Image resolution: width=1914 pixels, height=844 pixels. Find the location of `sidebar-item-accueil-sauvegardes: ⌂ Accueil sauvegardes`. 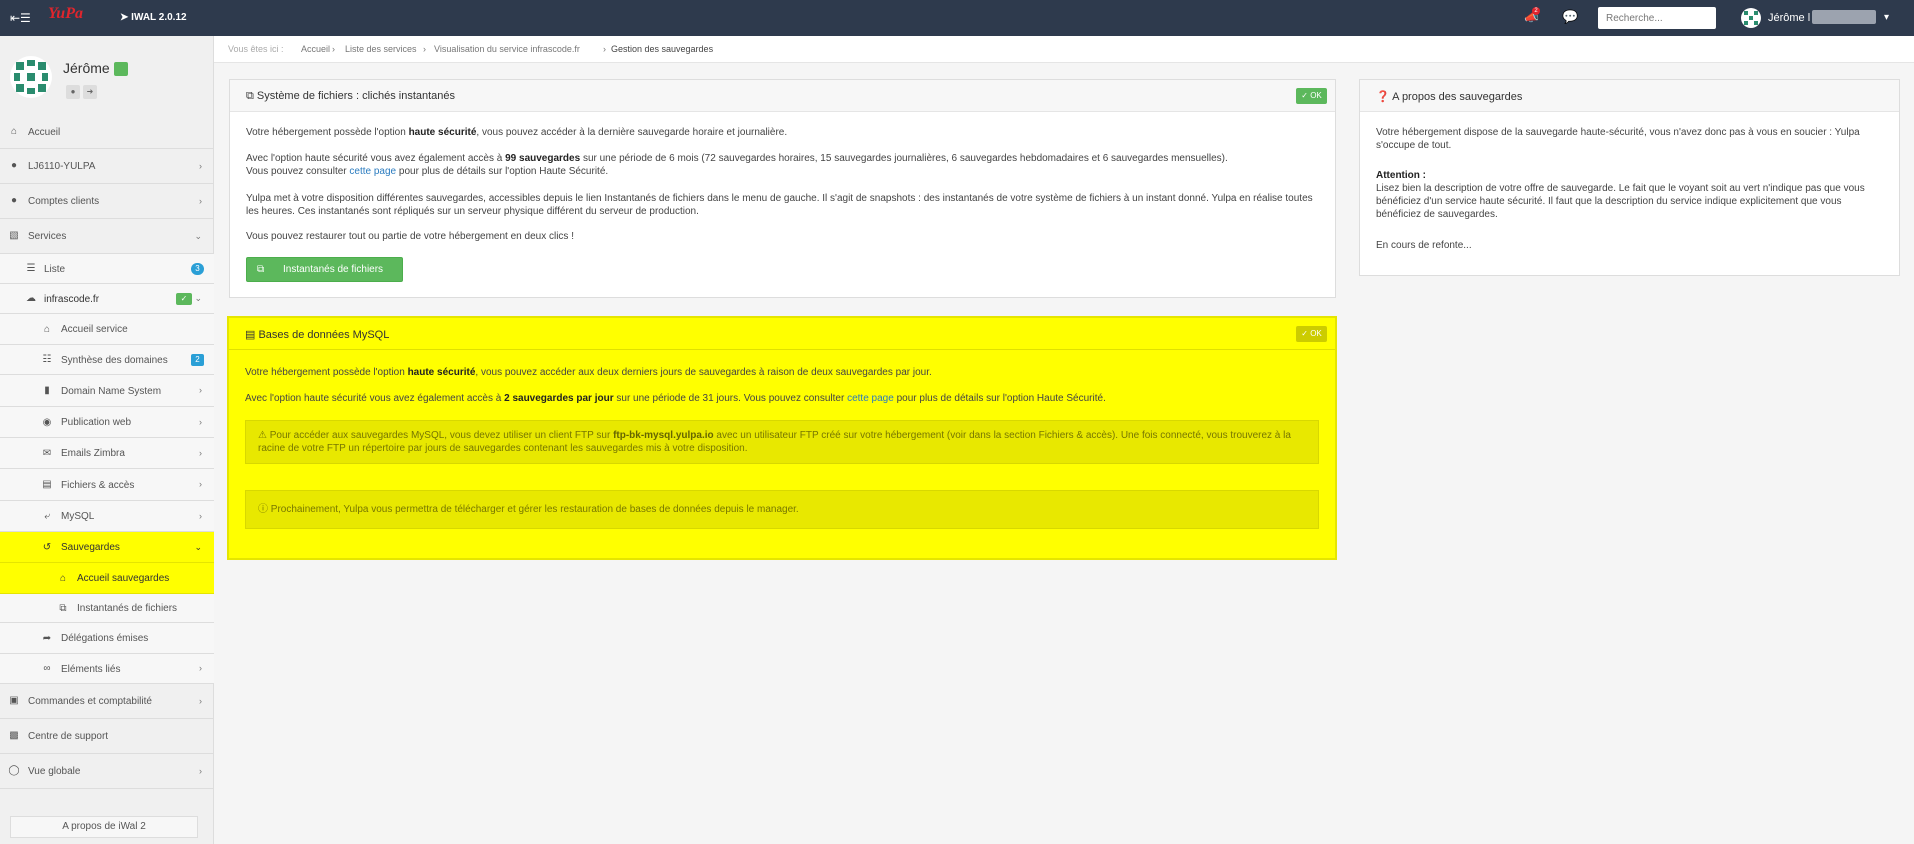

sidebar-item-accueil-sauvegardes: ⌂ Accueil sauvegardes is located at coordinates (107, 578).